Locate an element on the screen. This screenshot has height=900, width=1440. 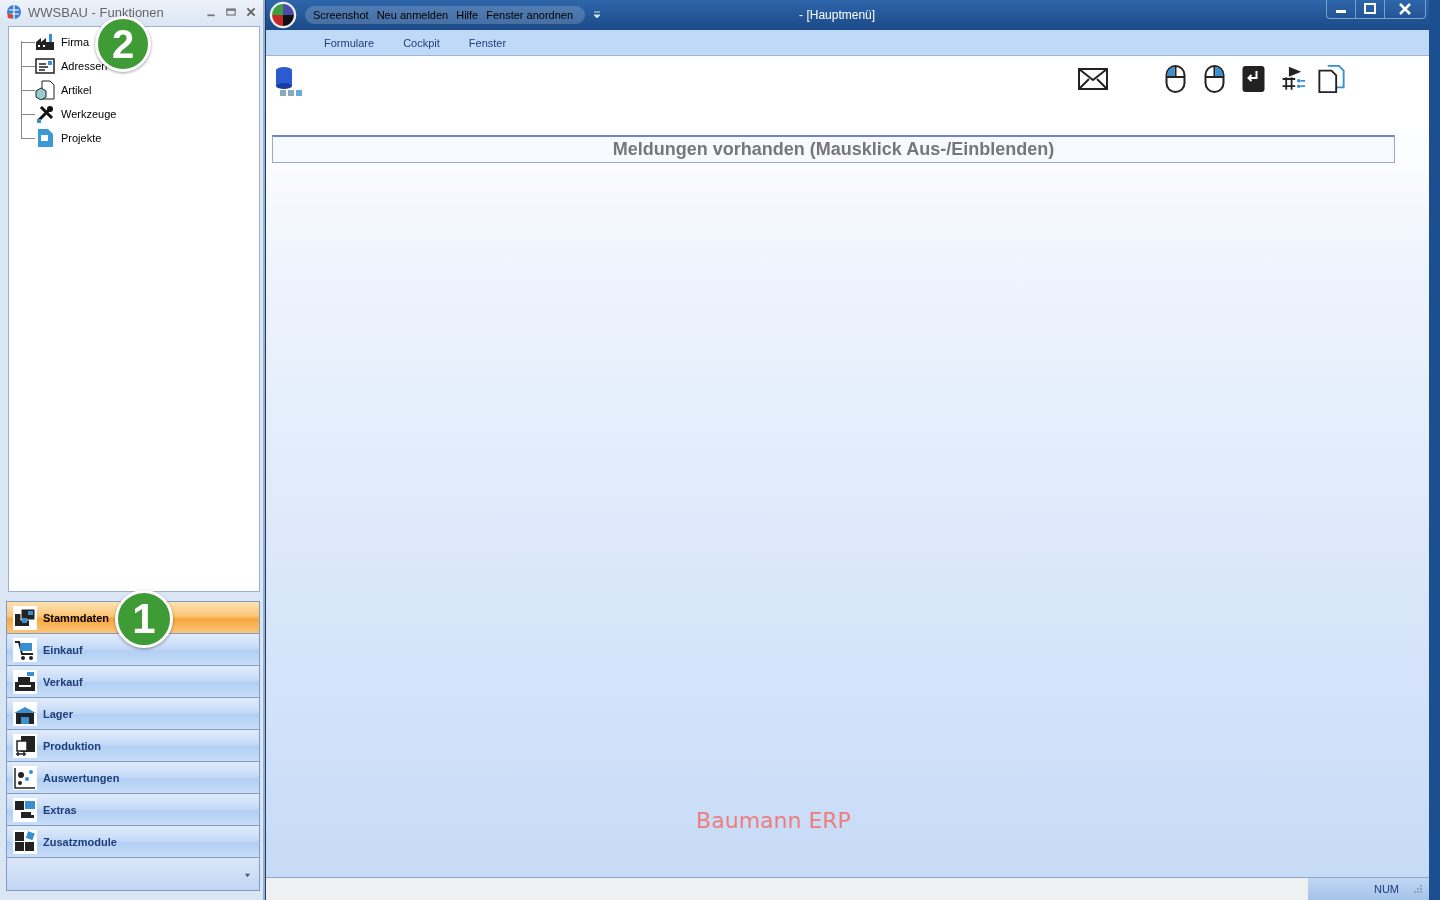
num-lock-indicator: NUM is located at coordinates (1386, 889).